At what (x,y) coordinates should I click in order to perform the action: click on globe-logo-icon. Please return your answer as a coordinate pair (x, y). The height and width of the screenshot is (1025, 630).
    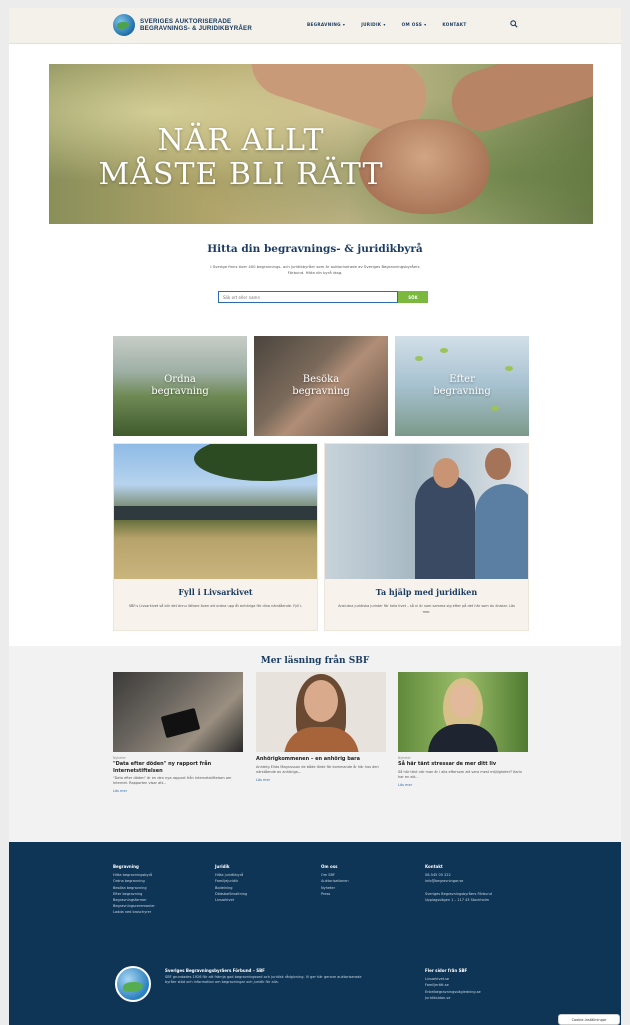
    Looking at the image, I should click on (124, 25).